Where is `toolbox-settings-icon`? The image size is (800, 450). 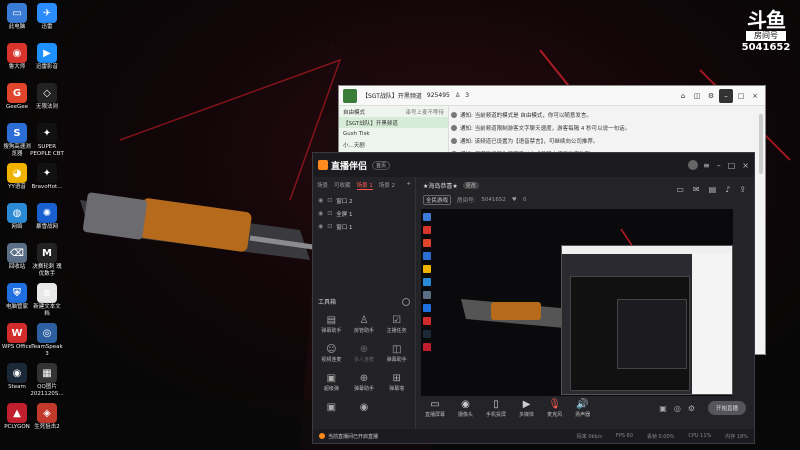 toolbox-settings-icon is located at coordinates (406, 301).